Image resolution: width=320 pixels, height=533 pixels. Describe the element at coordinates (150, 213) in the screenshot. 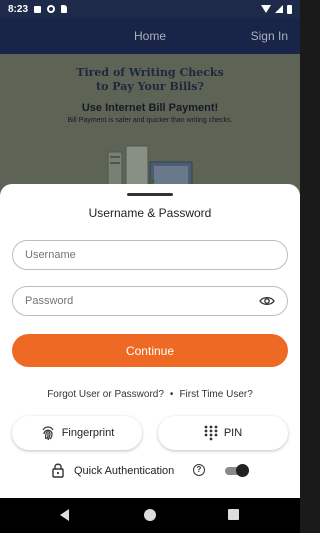

I see `sheet-title: Username & Password` at that location.